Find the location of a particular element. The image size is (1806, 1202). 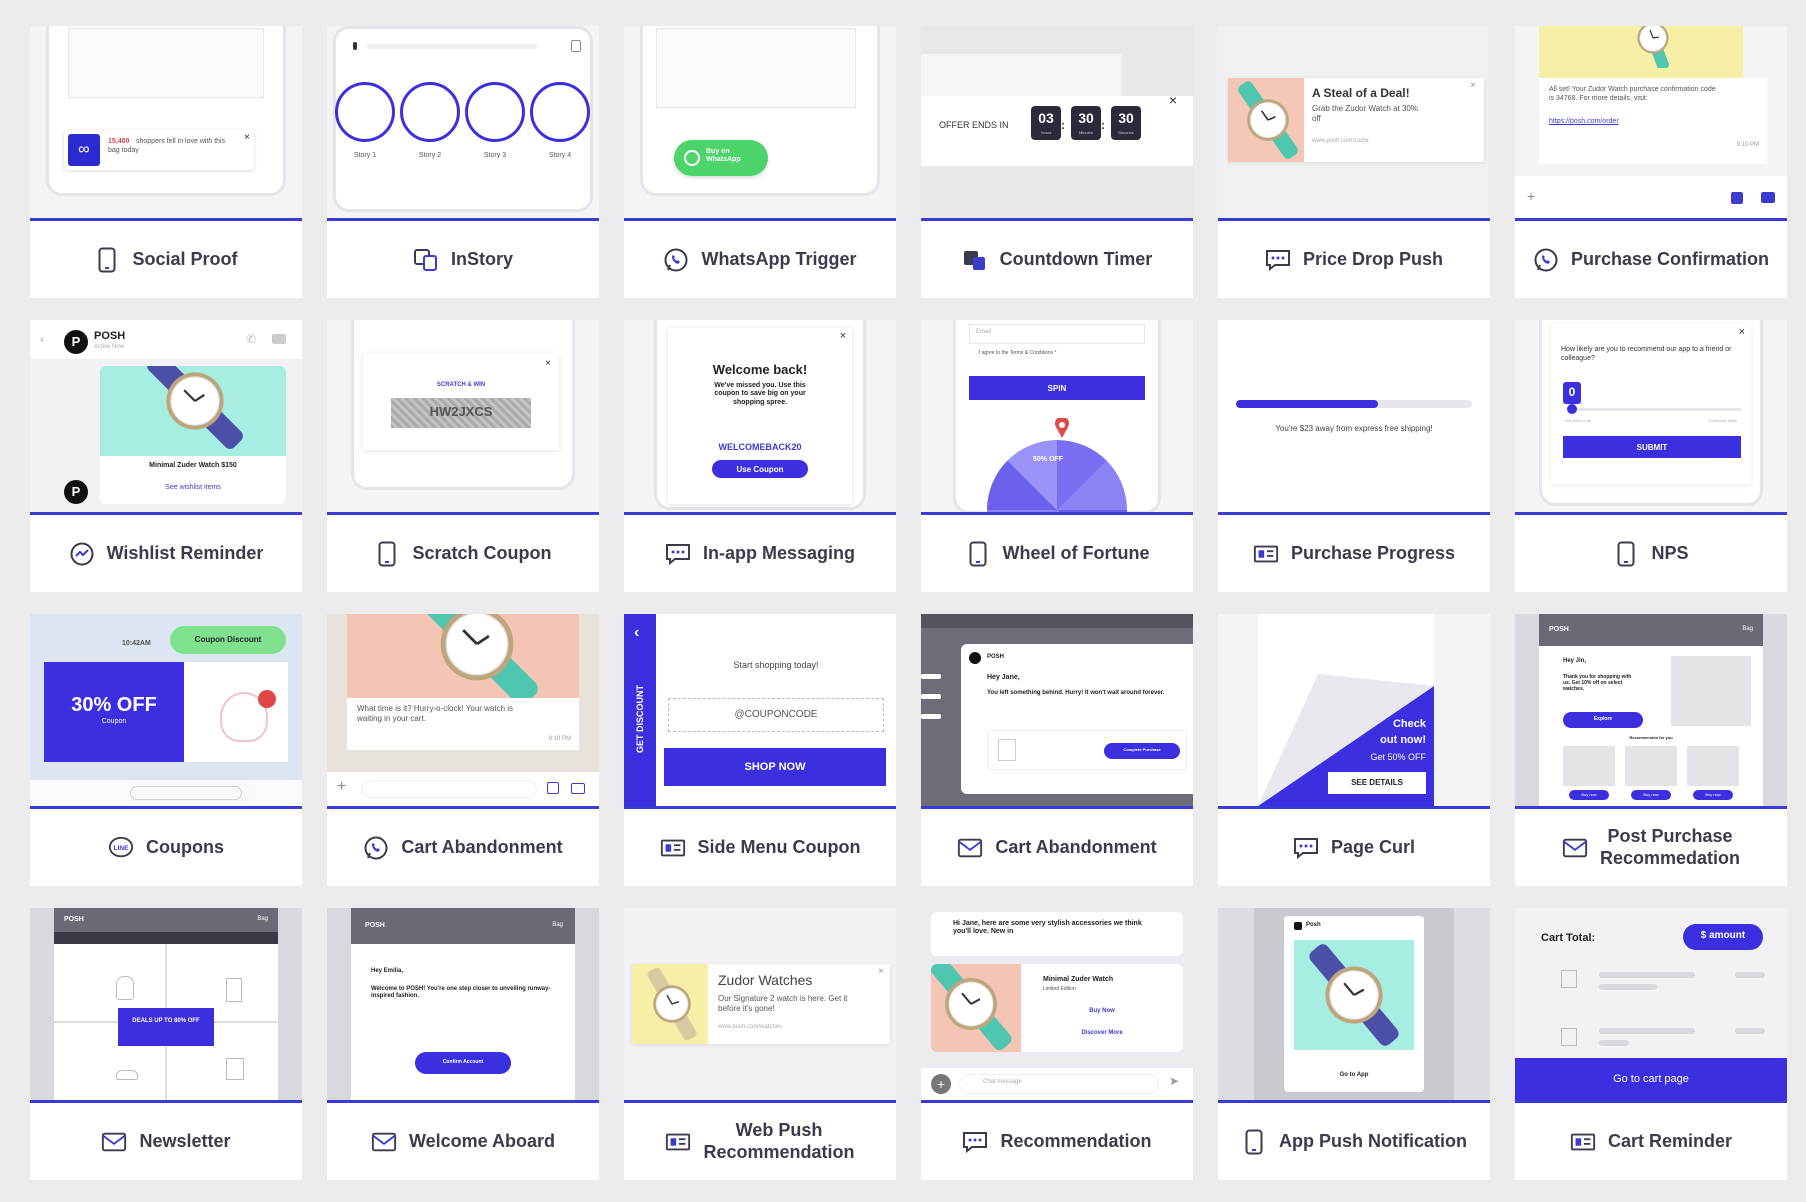

use-coupon-button: Use Coupon is located at coordinates (760, 469).